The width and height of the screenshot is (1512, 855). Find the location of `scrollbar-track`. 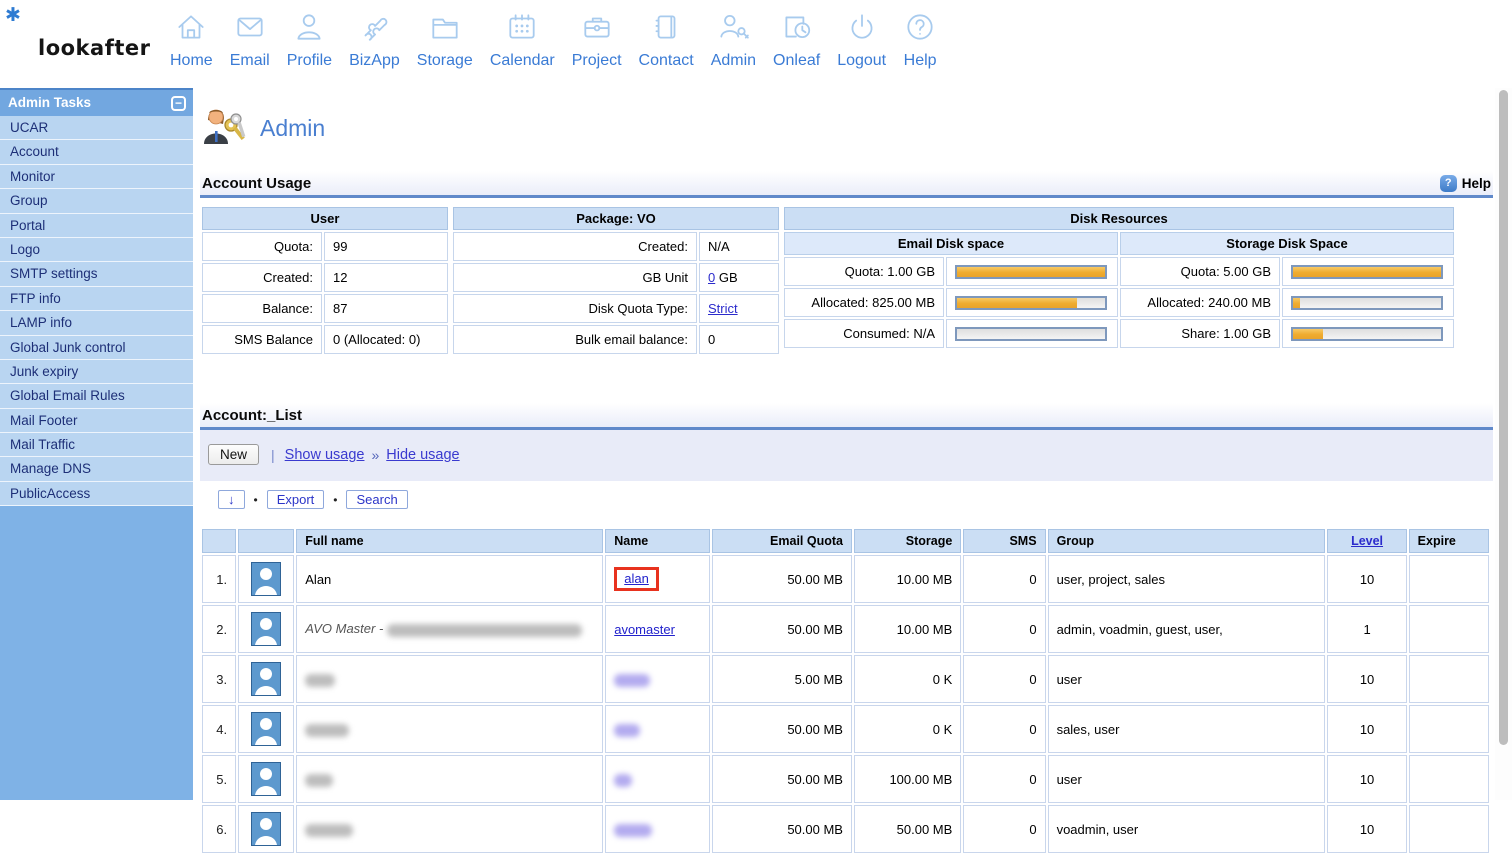

scrollbar-track is located at coordinates (1503, 444).